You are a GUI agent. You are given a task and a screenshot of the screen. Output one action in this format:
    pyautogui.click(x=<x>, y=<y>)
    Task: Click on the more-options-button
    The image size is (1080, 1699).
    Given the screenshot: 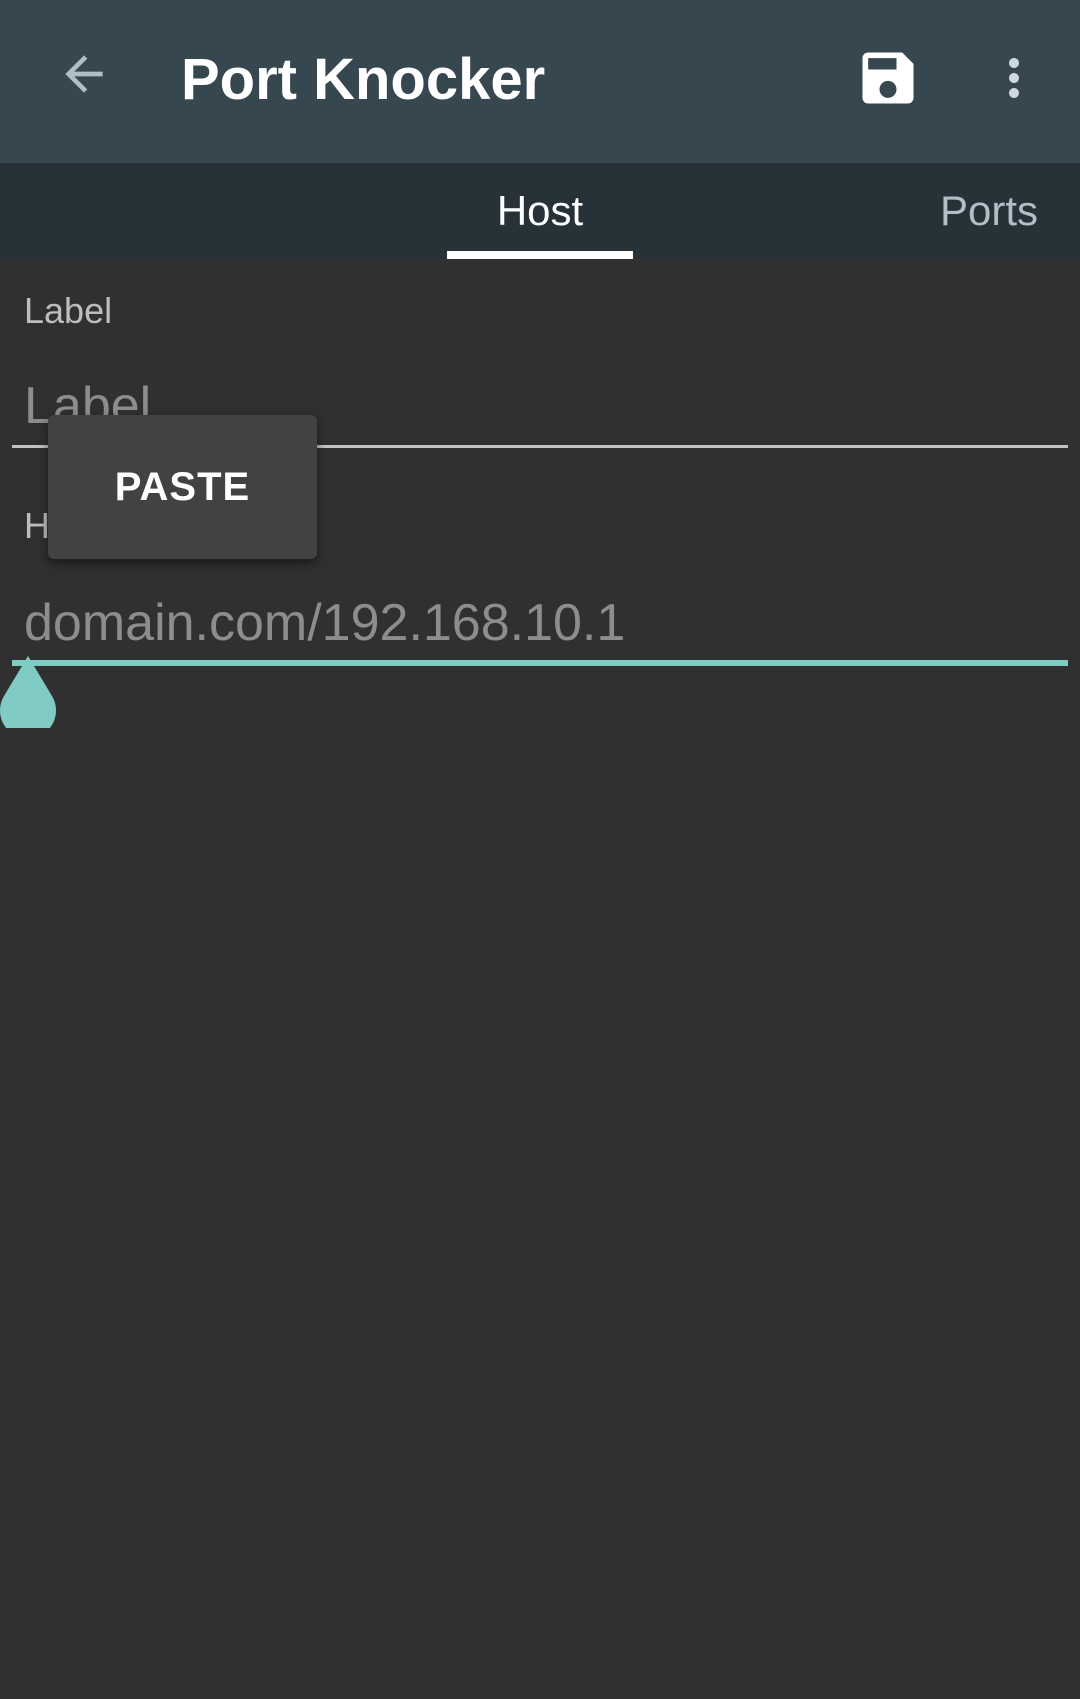 What is the action you would take?
    pyautogui.click(x=1014, y=80)
    